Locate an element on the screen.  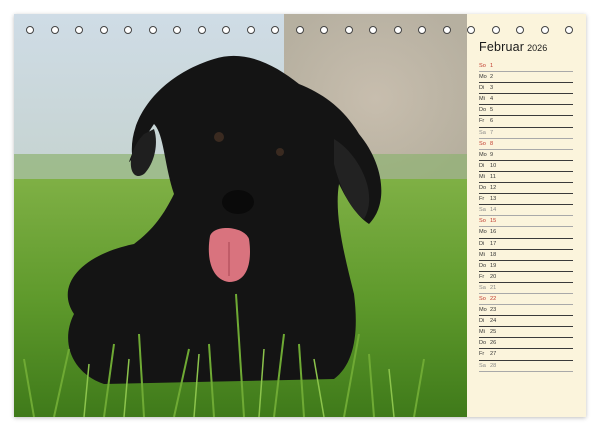
day-row: Di 10 is located at coordinates (526, 166).